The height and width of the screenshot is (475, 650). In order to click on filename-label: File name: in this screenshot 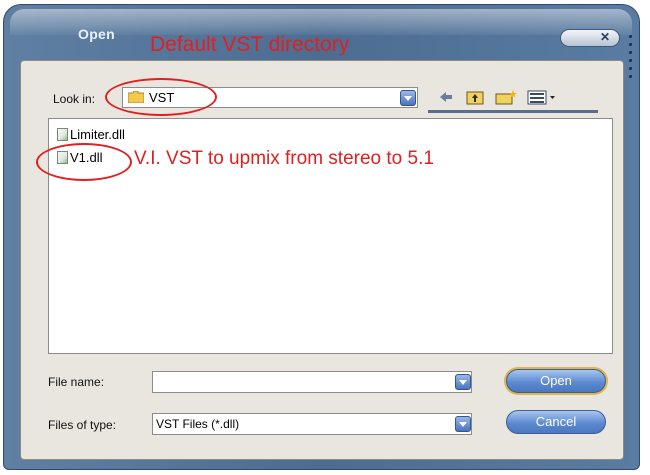, I will do `click(76, 382)`.